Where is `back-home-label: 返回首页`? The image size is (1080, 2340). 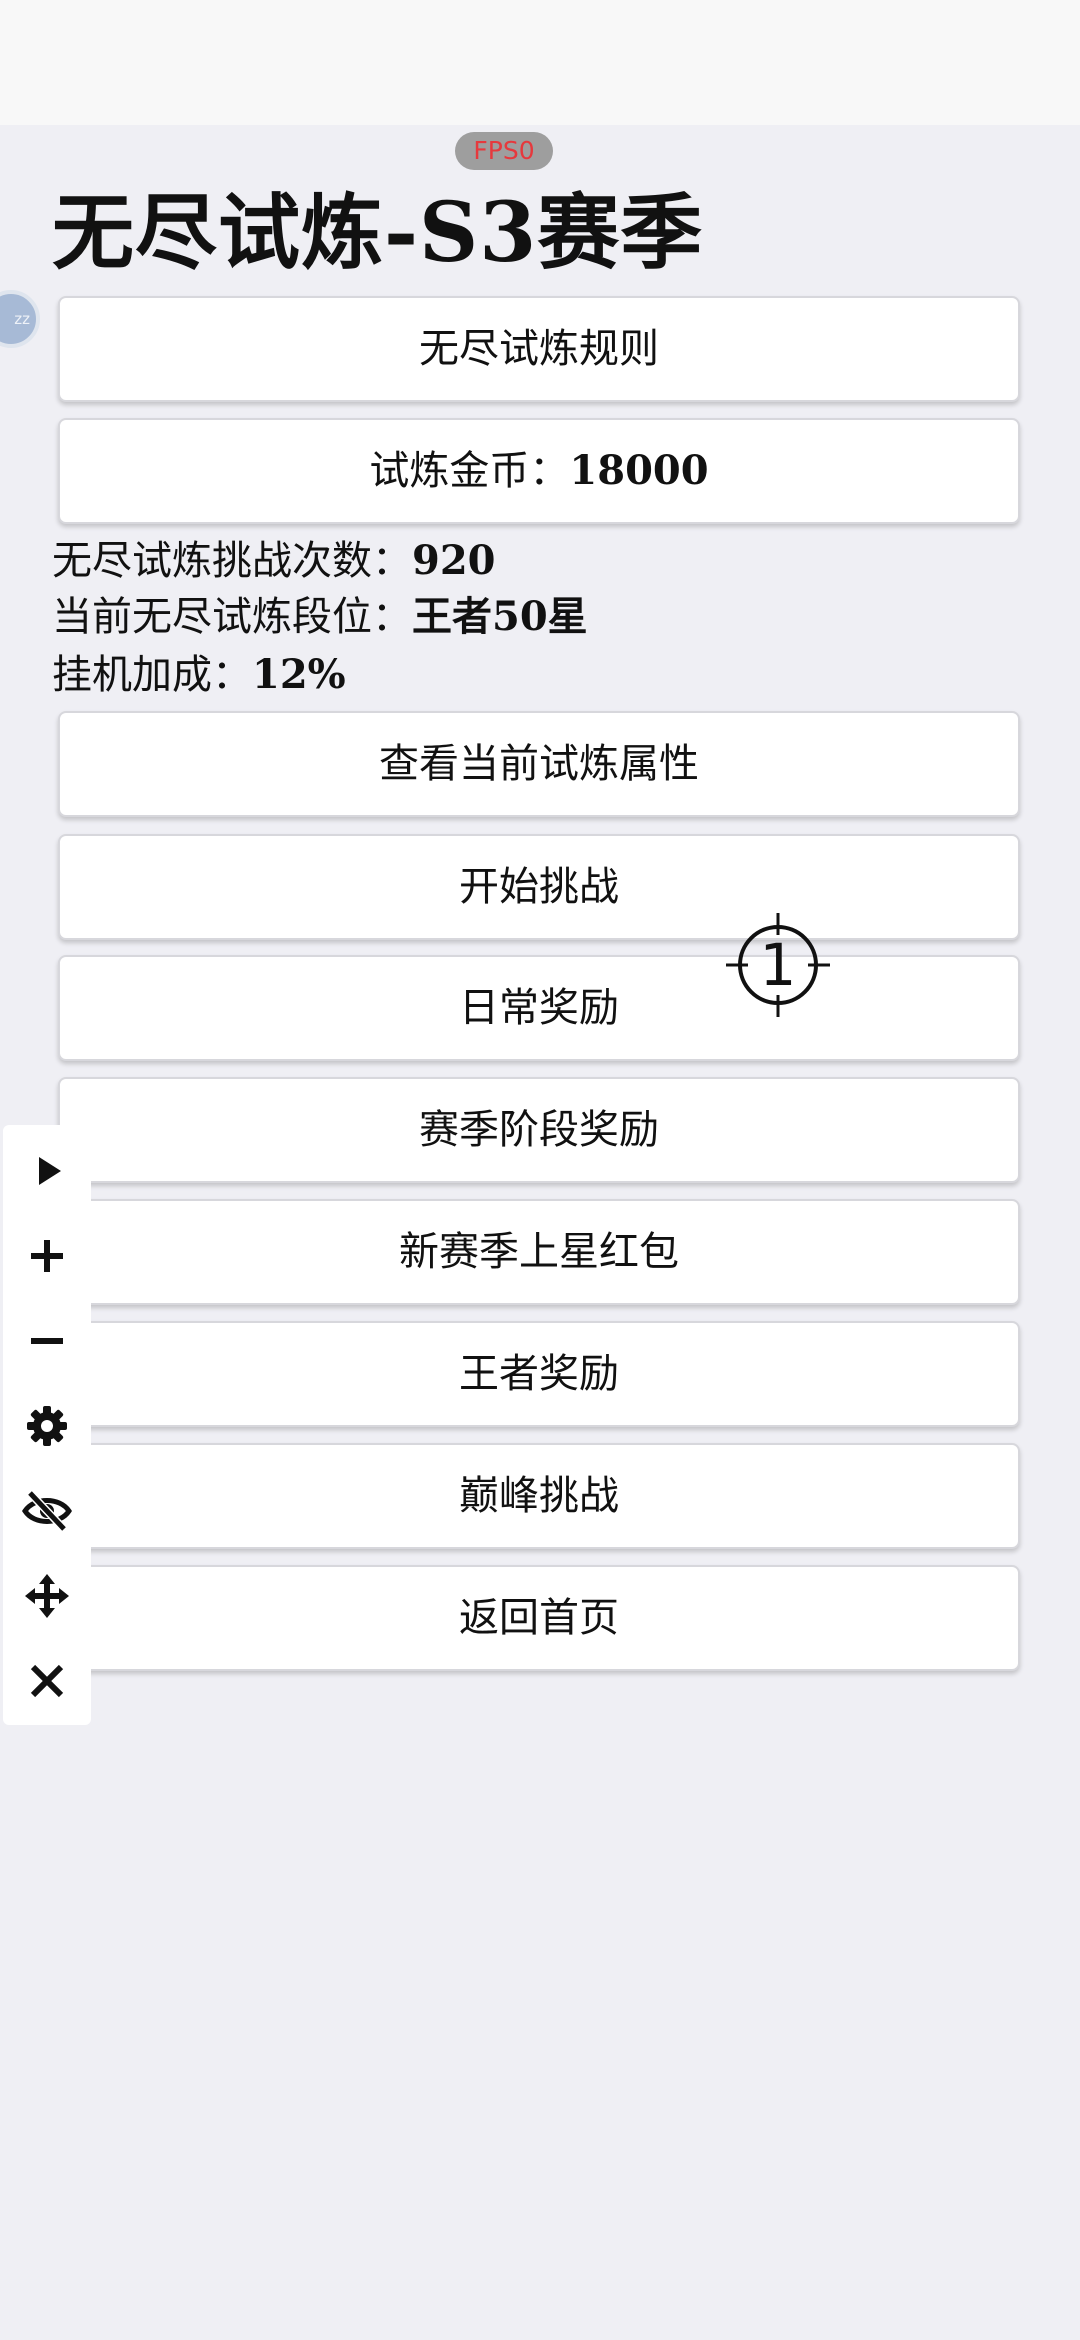
back-home-label: 返回首页 is located at coordinates (539, 1618).